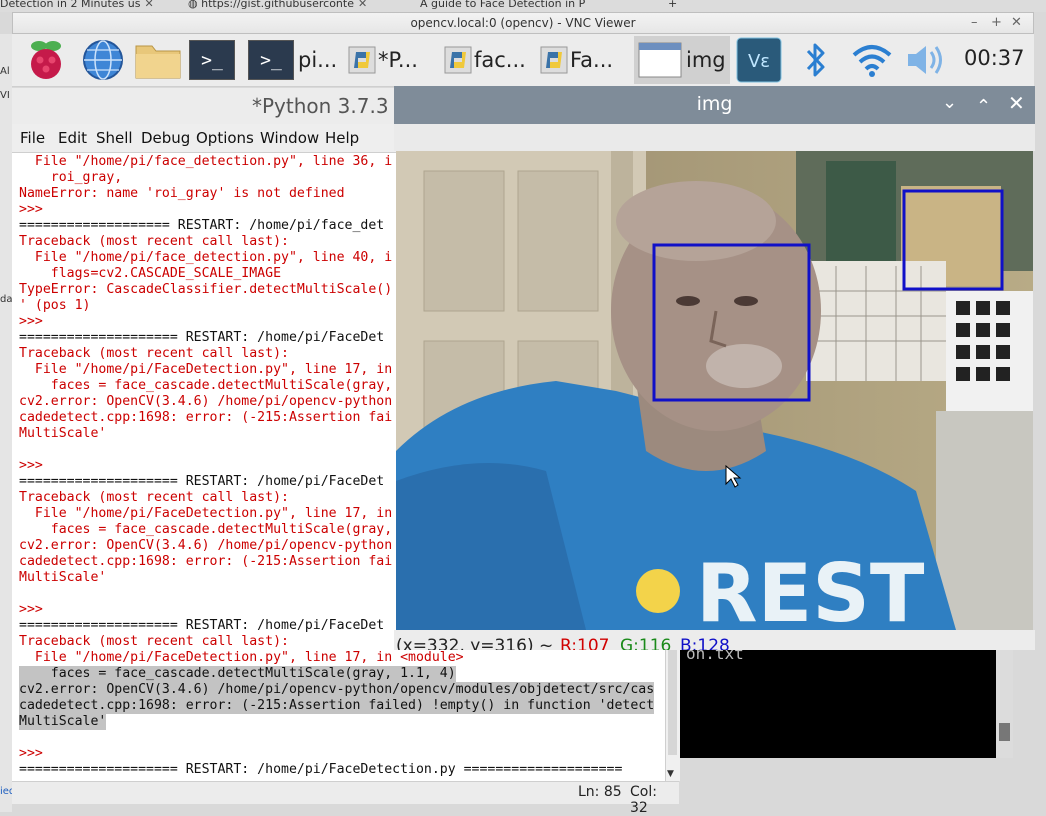  Describe the element at coordinates (872, 60) in the screenshot. I see `wifi-icon` at that location.